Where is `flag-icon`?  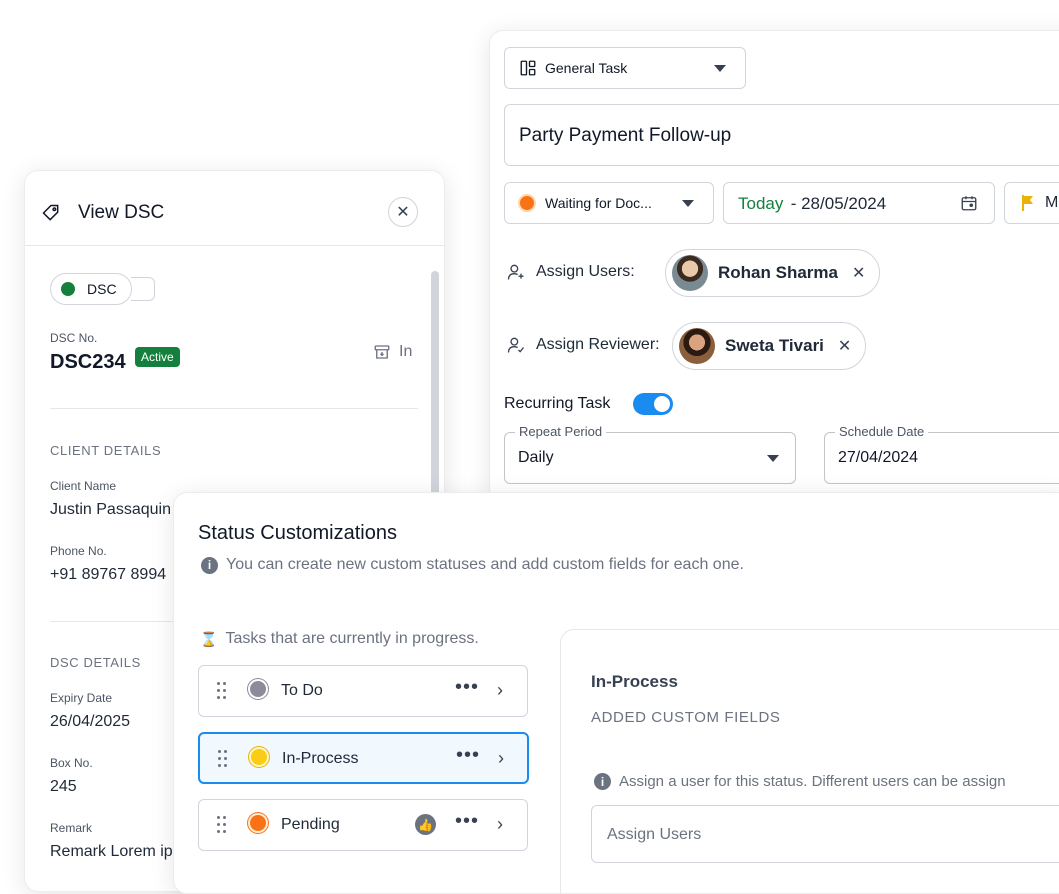
flag-icon is located at coordinates (1027, 203).